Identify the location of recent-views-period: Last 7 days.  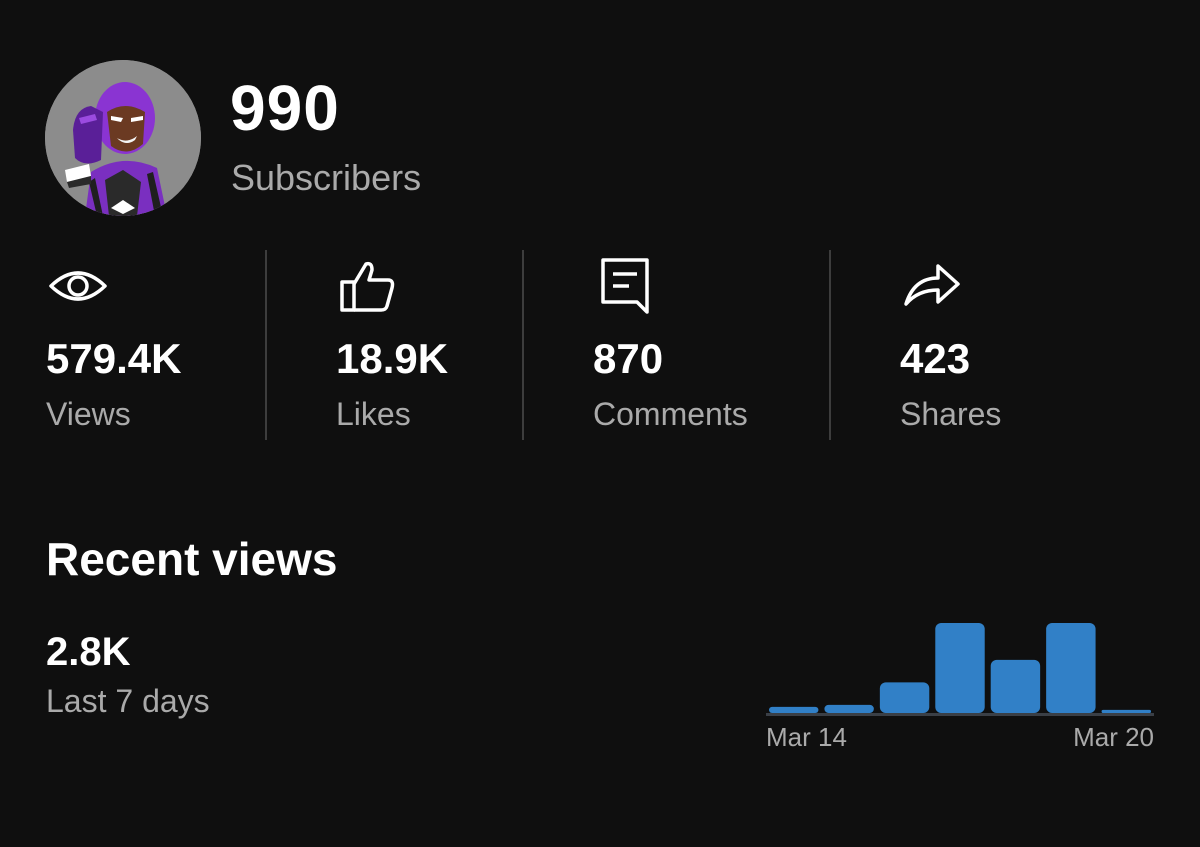
(128, 701).